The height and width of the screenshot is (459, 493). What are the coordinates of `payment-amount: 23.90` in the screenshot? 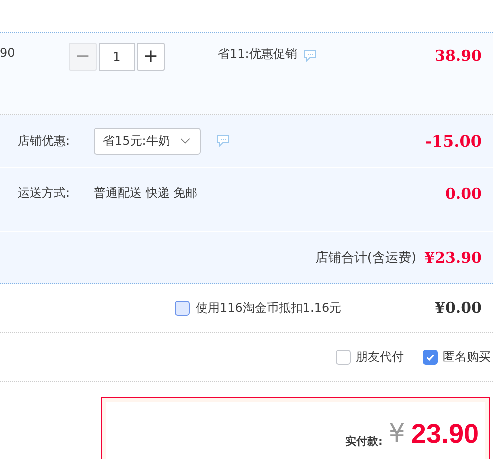 It's located at (445, 434).